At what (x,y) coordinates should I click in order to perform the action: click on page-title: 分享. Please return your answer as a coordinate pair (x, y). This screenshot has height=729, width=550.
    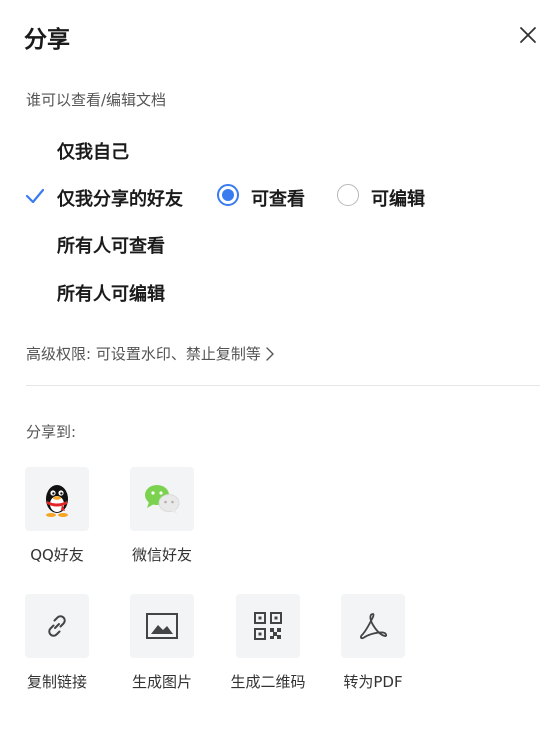
    Looking at the image, I should click on (47, 40).